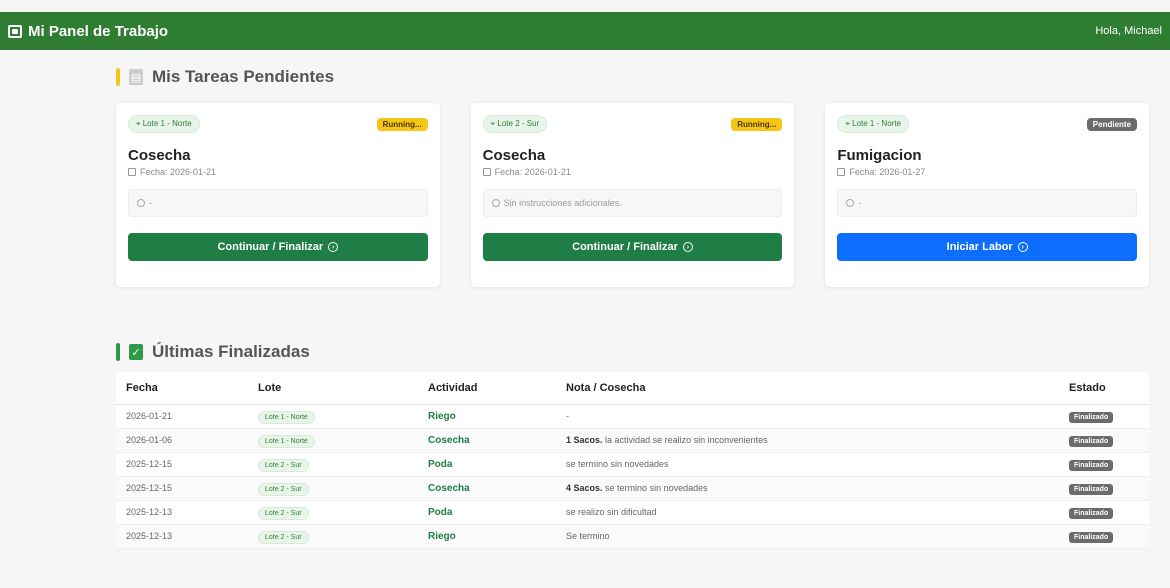  Describe the element at coordinates (136, 77) in the screenshot. I see `clipboard-icon: ▤` at that location.